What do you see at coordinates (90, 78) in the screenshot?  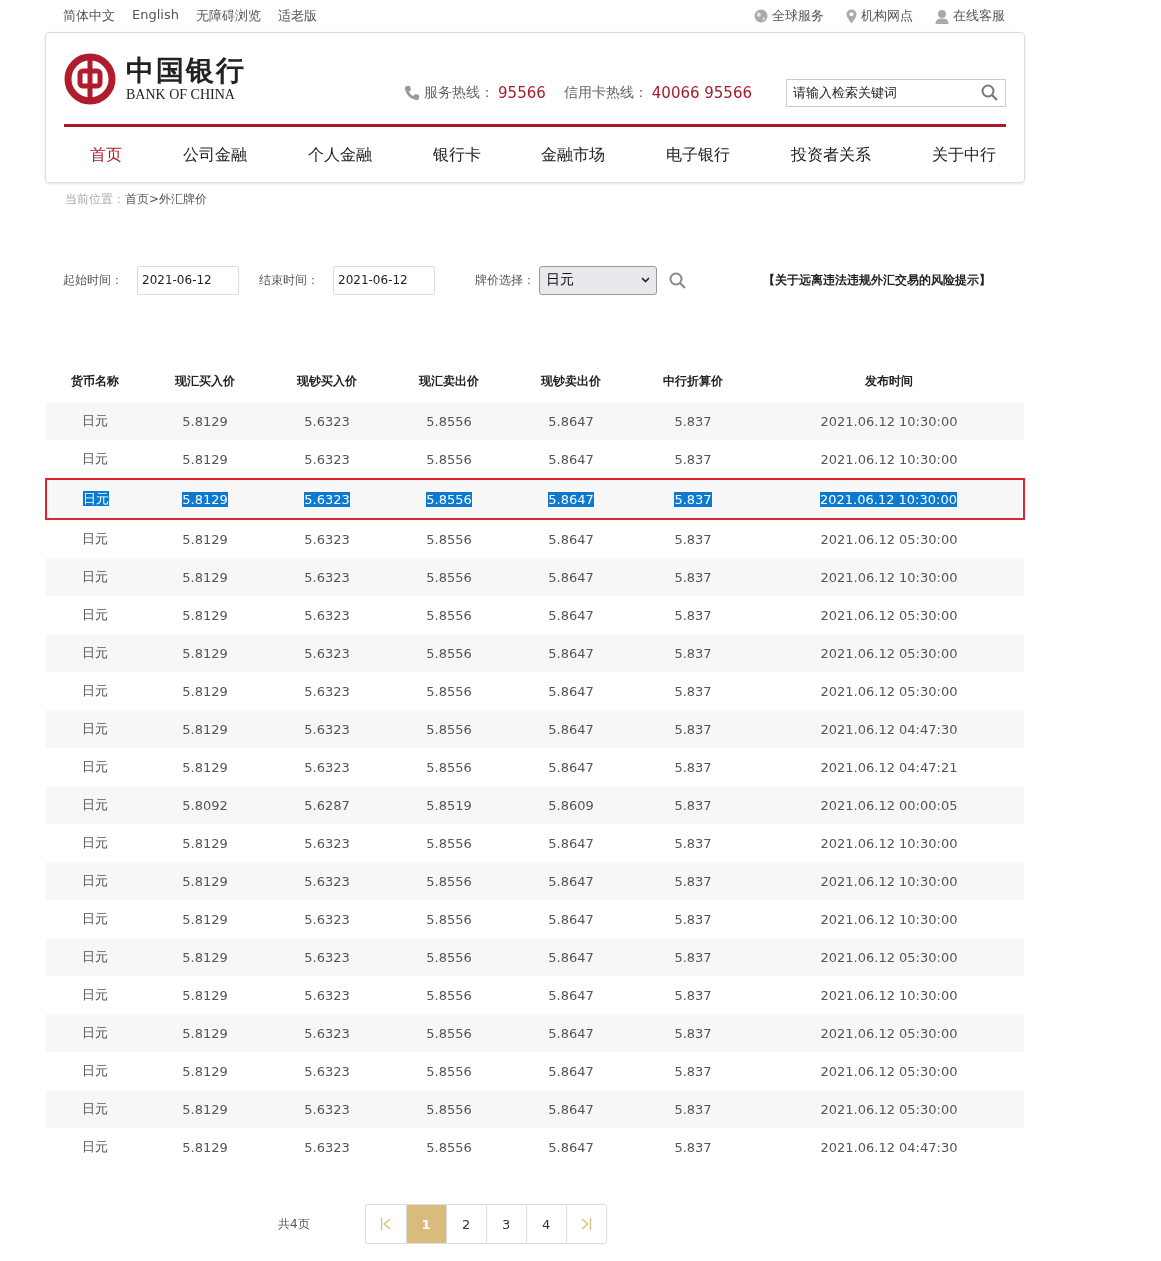 I see `bank-logo-icon` at bounding box center [90, 78].